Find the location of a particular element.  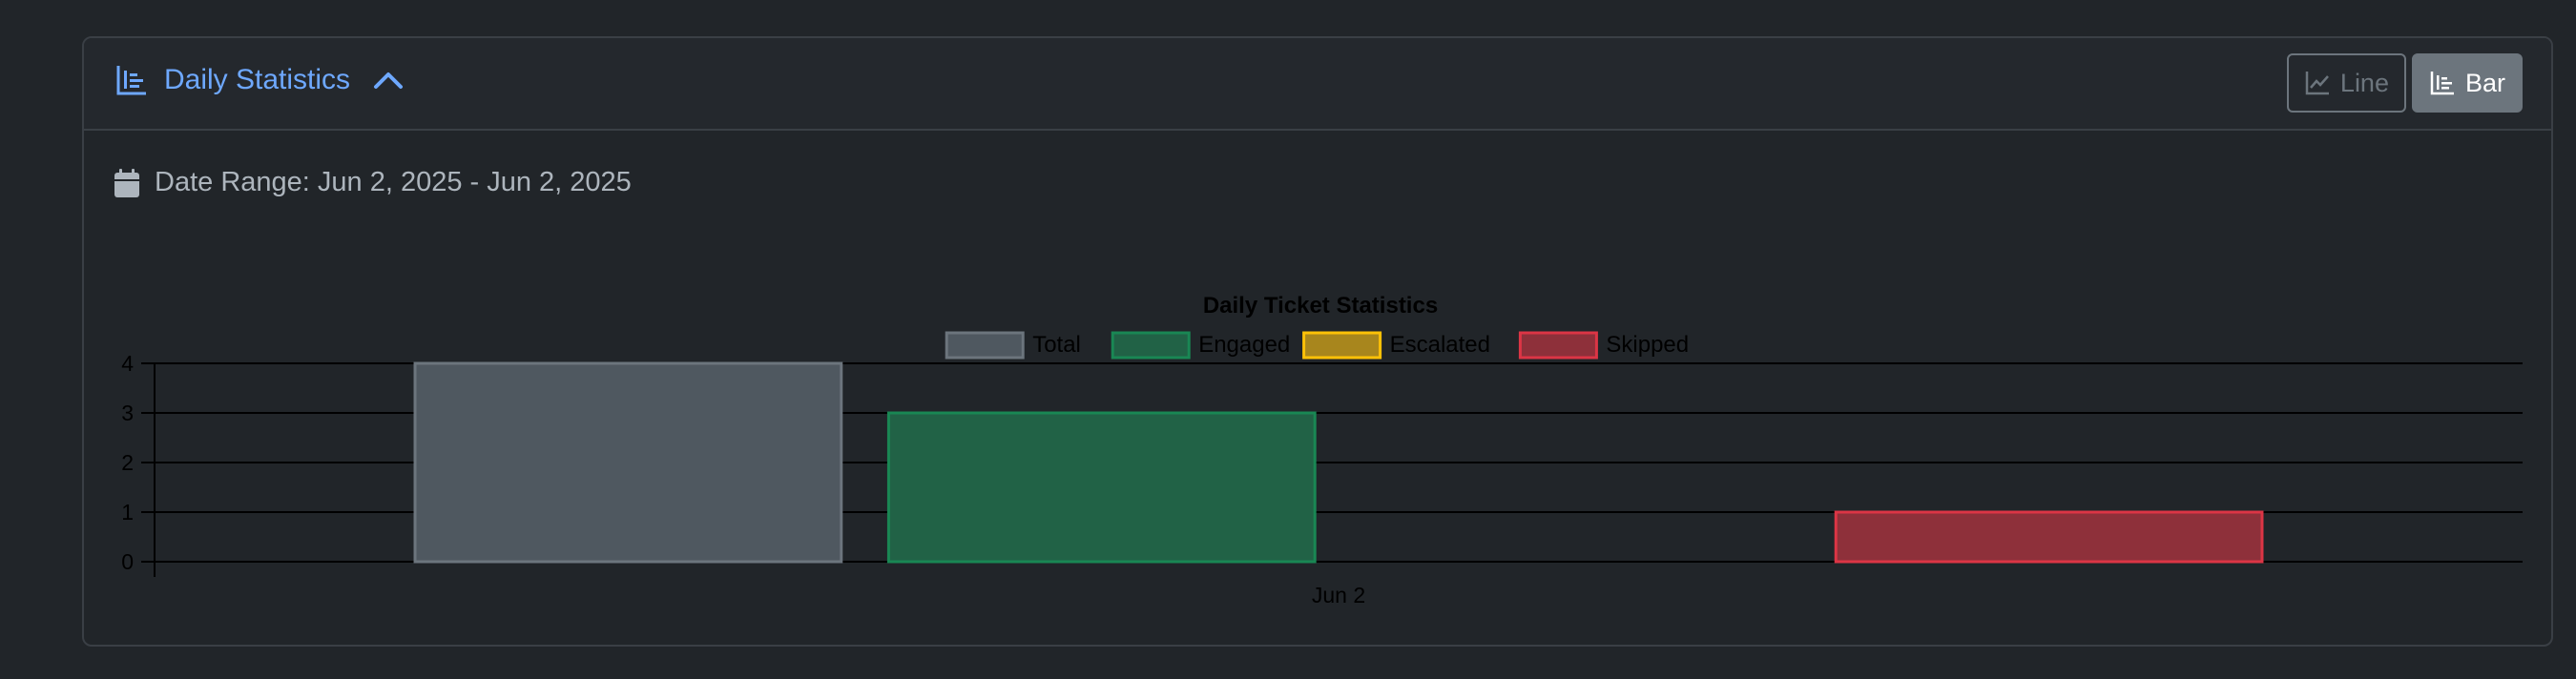

date-range-text: Date Range: Jun 2, 2025 - Jun 2, 2025 is located at coordinates (393, 182).